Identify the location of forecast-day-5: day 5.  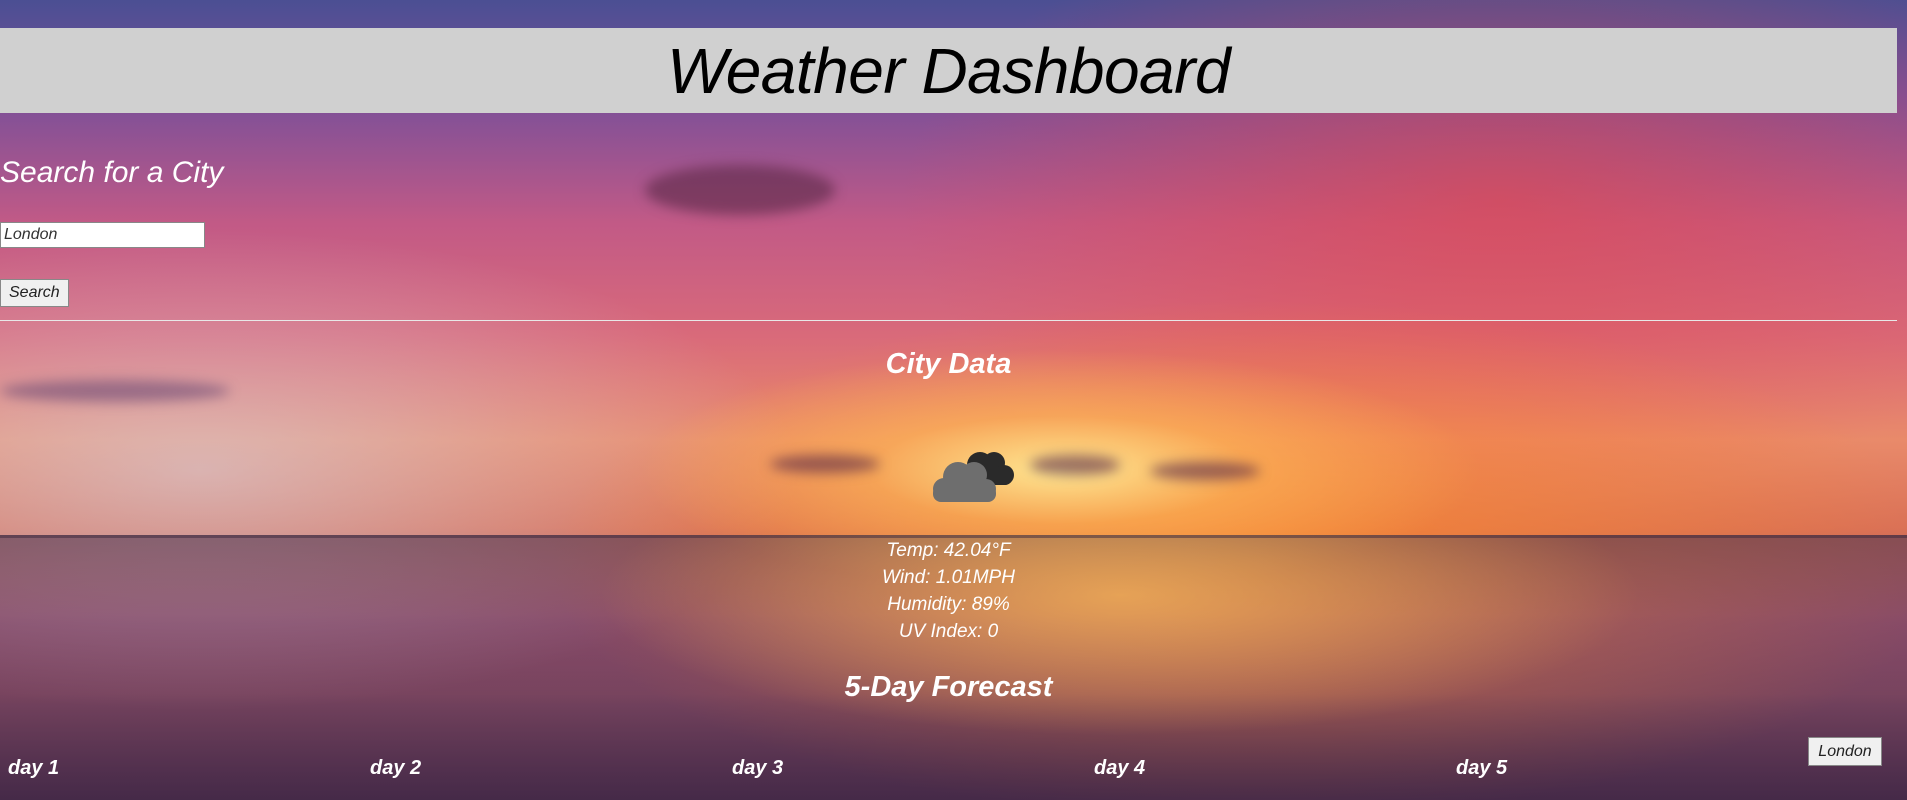
(1482, 768).